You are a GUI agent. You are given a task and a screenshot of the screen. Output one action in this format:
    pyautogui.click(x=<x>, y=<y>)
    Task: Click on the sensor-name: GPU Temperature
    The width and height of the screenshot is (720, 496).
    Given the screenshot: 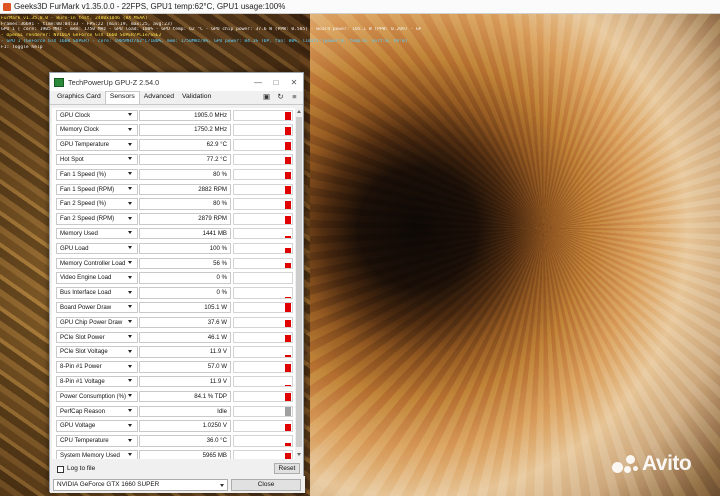 What is the action you would take?
    pyautogui.click(x=84, y=145)
    